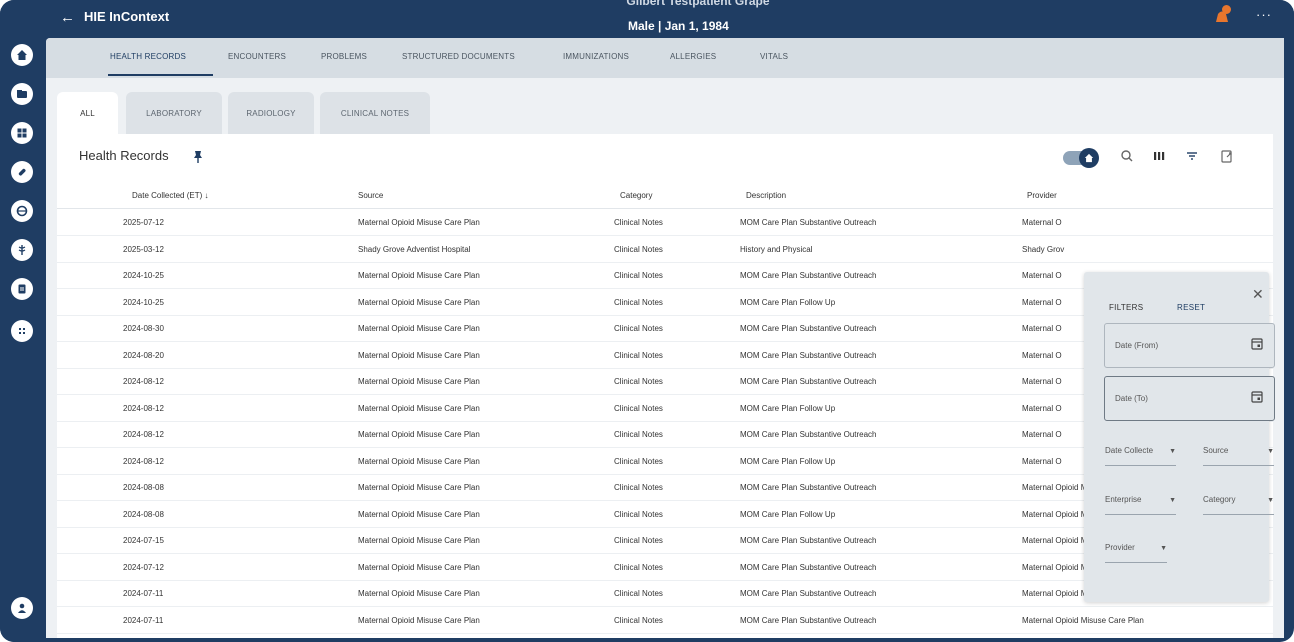  What do you see at coordinates (1137, 345) in the screenshot?
I see `date-from-label: Date (From)` at bounding box center [1137, 345].